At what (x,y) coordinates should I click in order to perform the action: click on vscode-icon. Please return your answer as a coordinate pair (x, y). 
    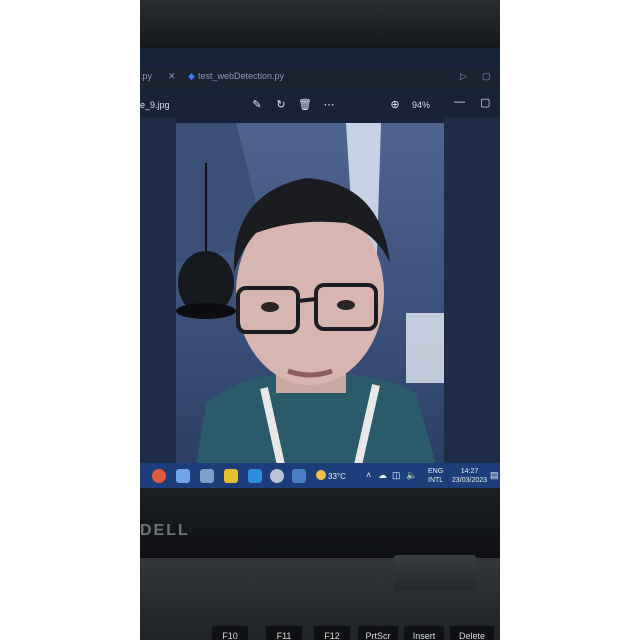
    Looking at the image, I should click on (255, 476).